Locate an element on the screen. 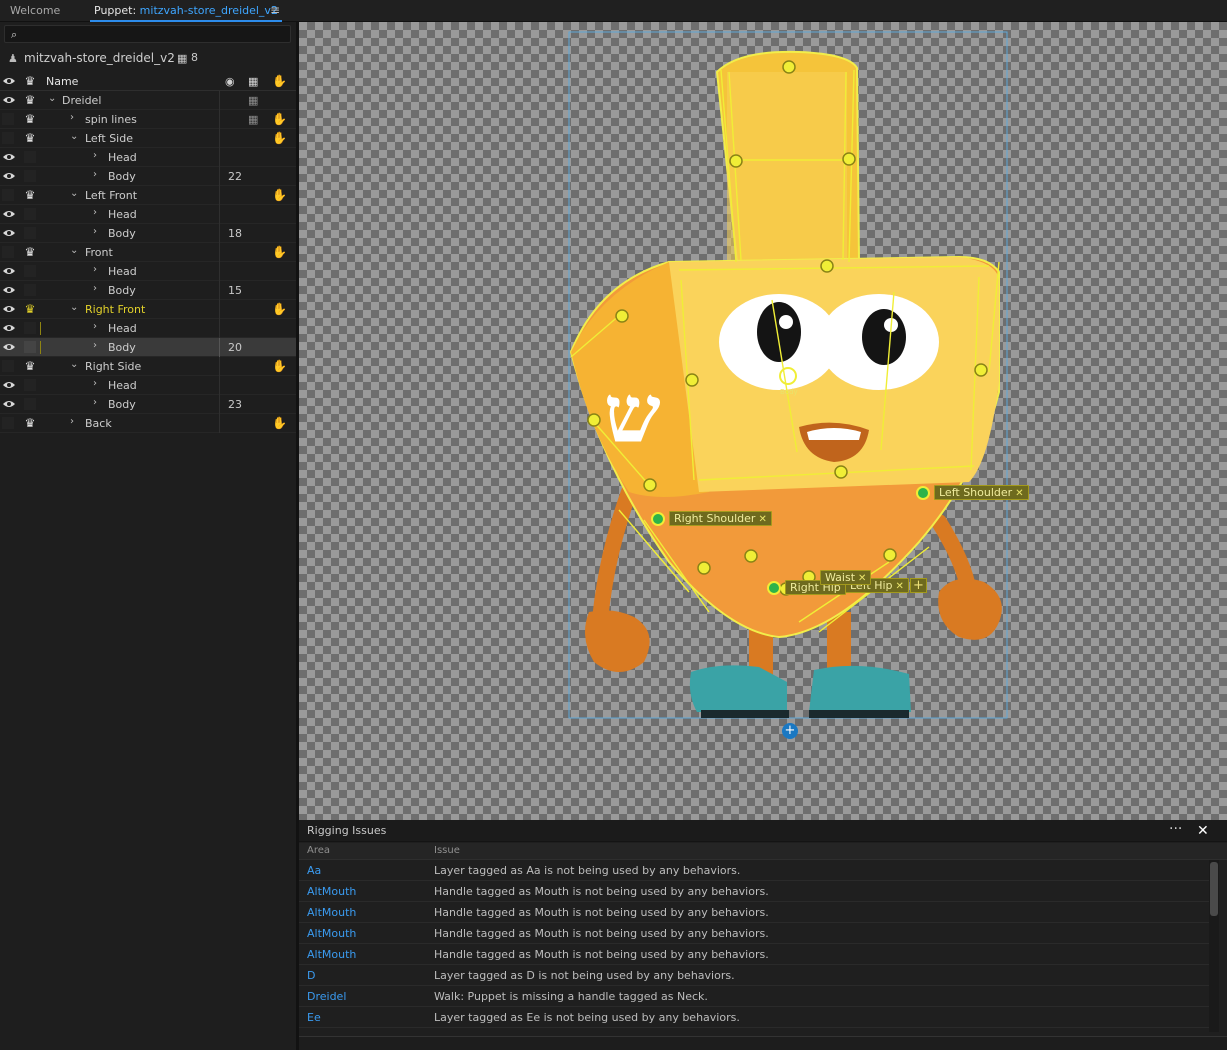  behavior-icon: ▦ is located at coordinates (253, 81).